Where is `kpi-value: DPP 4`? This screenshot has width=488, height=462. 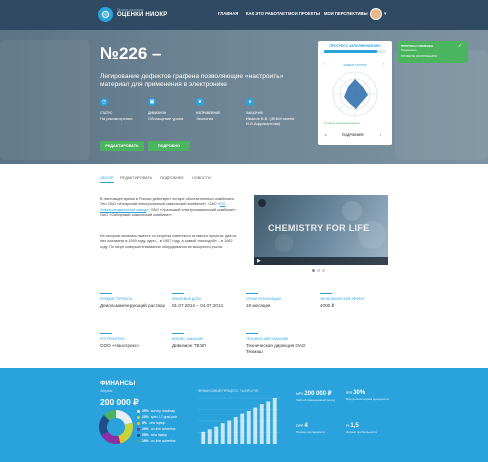
kpi-value: DPP 4 is located at coordinates (318, 426).